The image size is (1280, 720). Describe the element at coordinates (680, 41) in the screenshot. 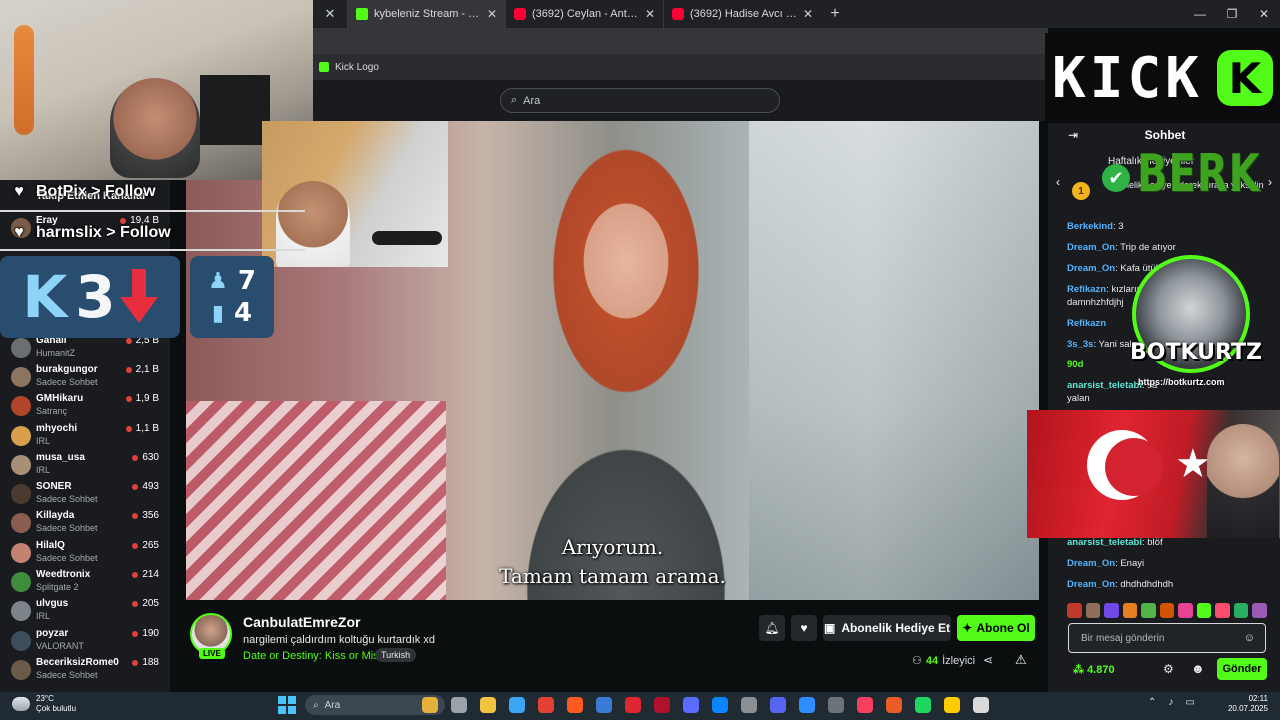

I see `address-bar` at that location.